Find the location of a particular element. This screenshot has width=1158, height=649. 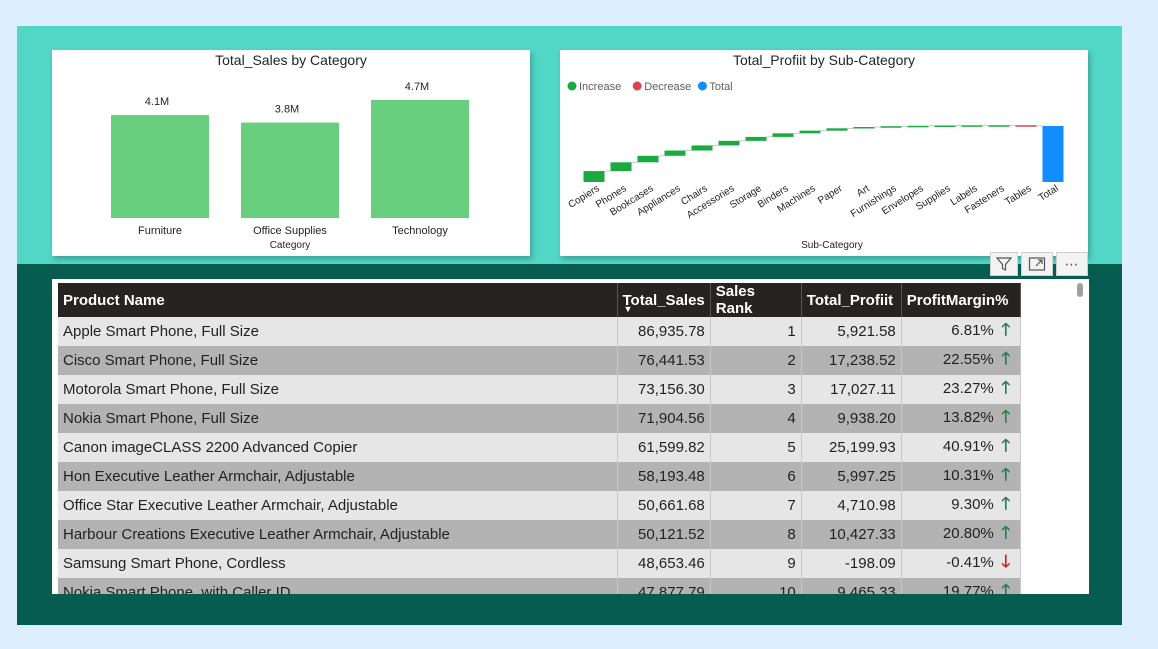

product-name-cell: Nokia Smart Phone, Full Size is located at coordinates (338, 418).